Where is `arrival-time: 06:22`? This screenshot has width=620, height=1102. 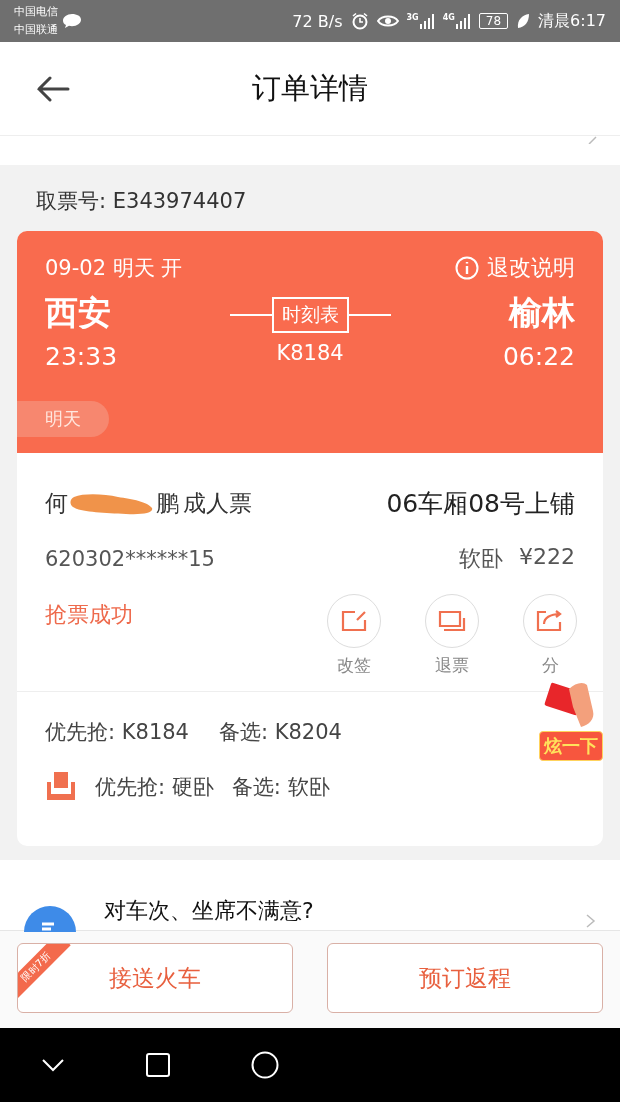
arrival-time: 06:22 is located at coordinates (538, 356).